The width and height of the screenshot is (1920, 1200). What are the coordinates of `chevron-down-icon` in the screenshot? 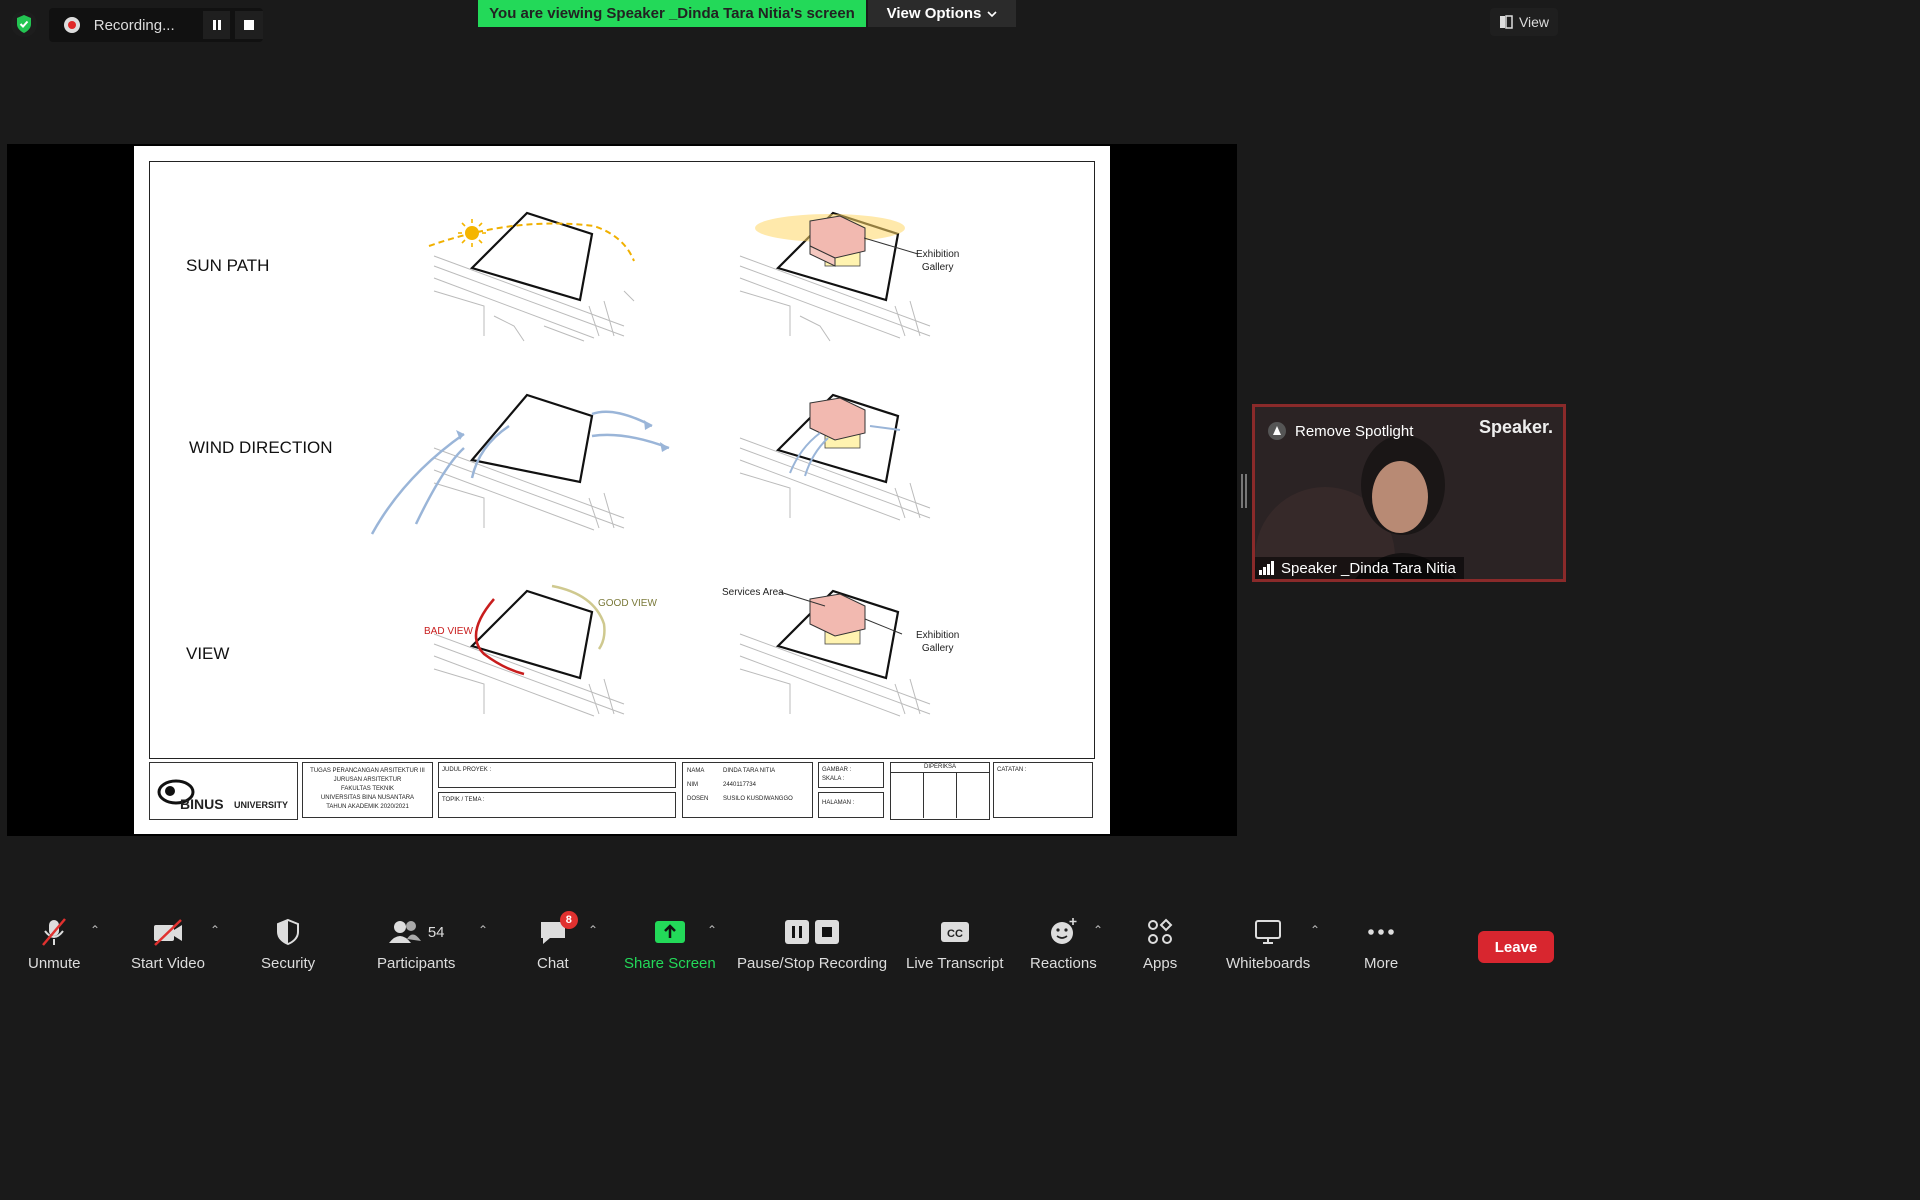 It's located at (992, 13).